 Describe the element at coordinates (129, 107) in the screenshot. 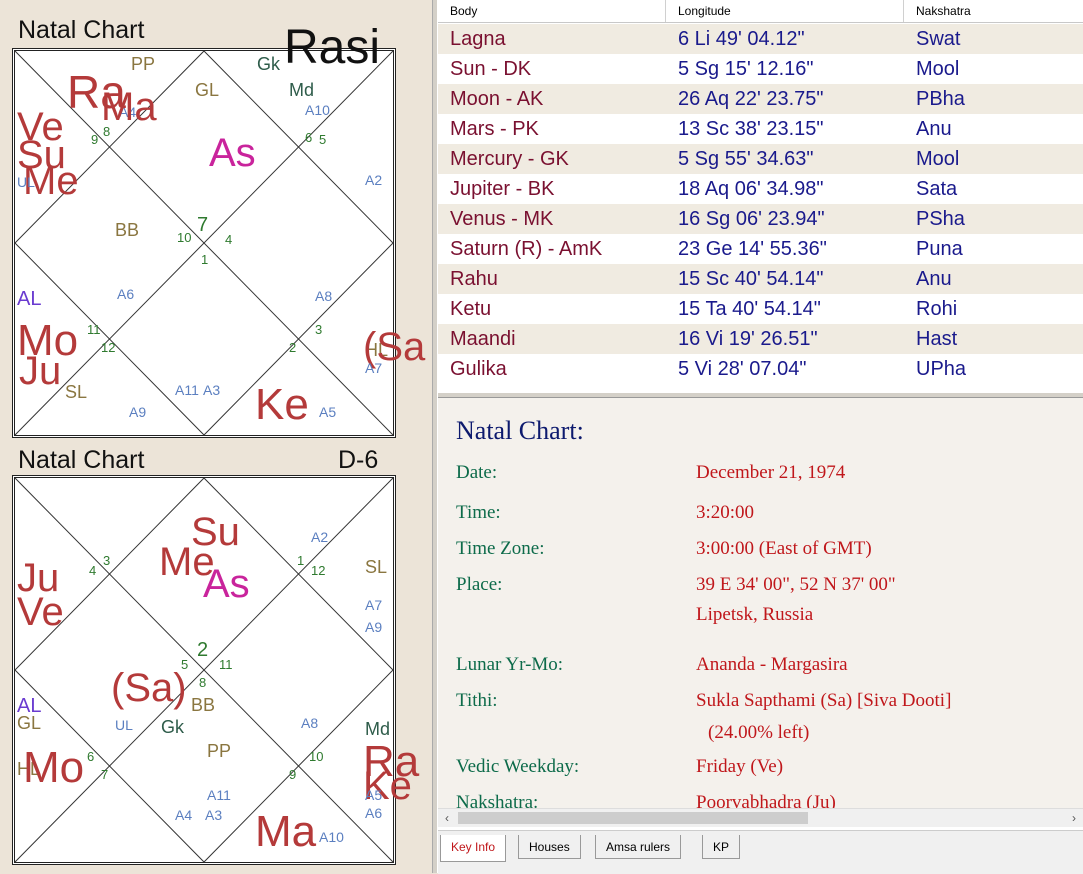

I see `rasi-label: Ma` at that location.